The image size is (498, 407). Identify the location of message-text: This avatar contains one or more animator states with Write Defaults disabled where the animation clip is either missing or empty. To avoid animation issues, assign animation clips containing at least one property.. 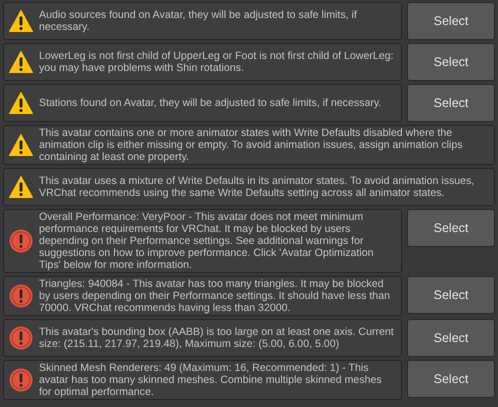
(251, 145).